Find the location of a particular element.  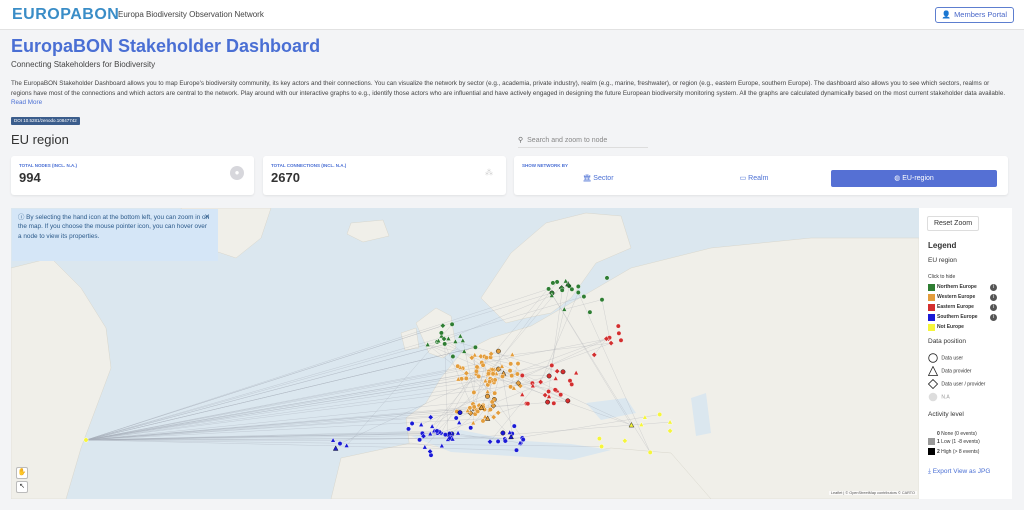

legend-region-northern: Northern Europe i is located at coordinates (962, 287).